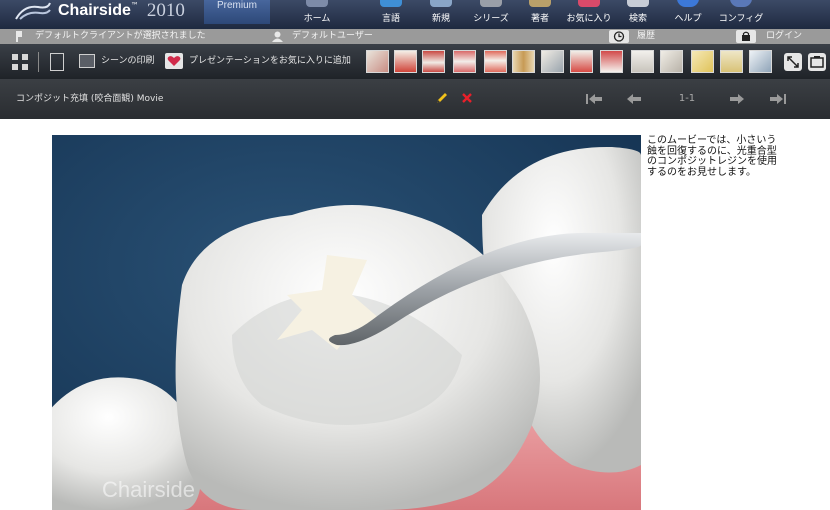 This screenshot has width=830, height=510. Describe the element at coordinates (415, 36) in the screenshot. I see `status-bar: デフォルトクライアントが選択されました デフォルトユーザー 履歴 ログイン` at that location.